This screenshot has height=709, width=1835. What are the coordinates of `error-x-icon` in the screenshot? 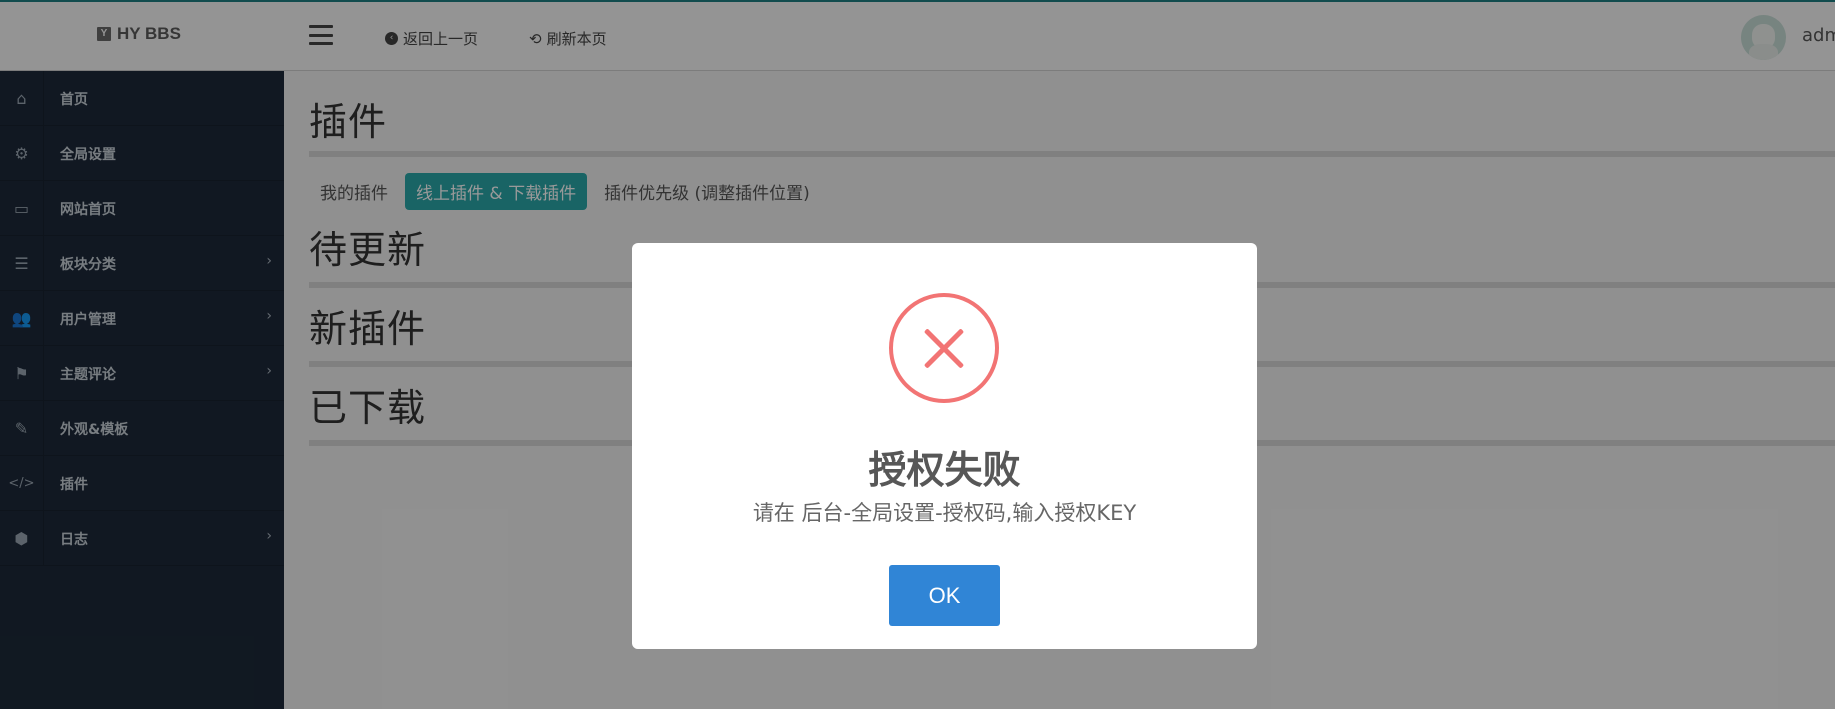 It's located at (944, 348).